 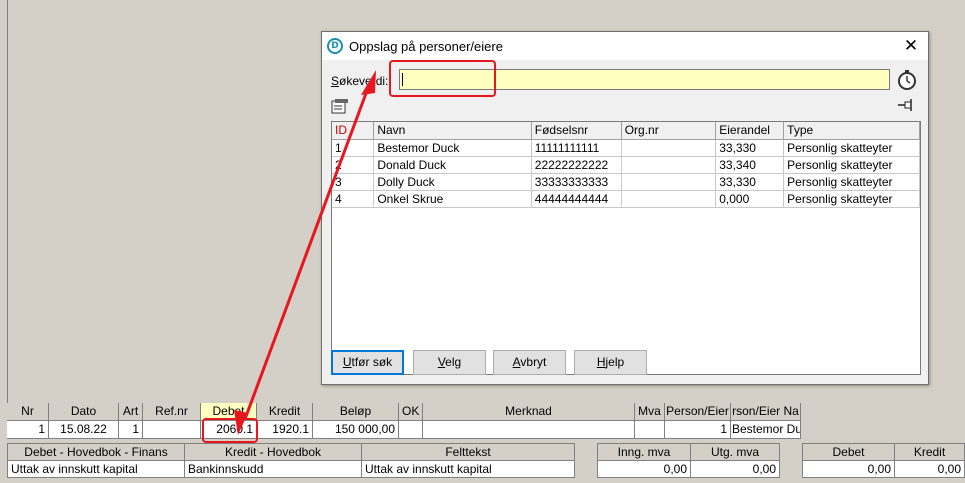 I want to click on cell-merknad, so click(x=529, y=430).